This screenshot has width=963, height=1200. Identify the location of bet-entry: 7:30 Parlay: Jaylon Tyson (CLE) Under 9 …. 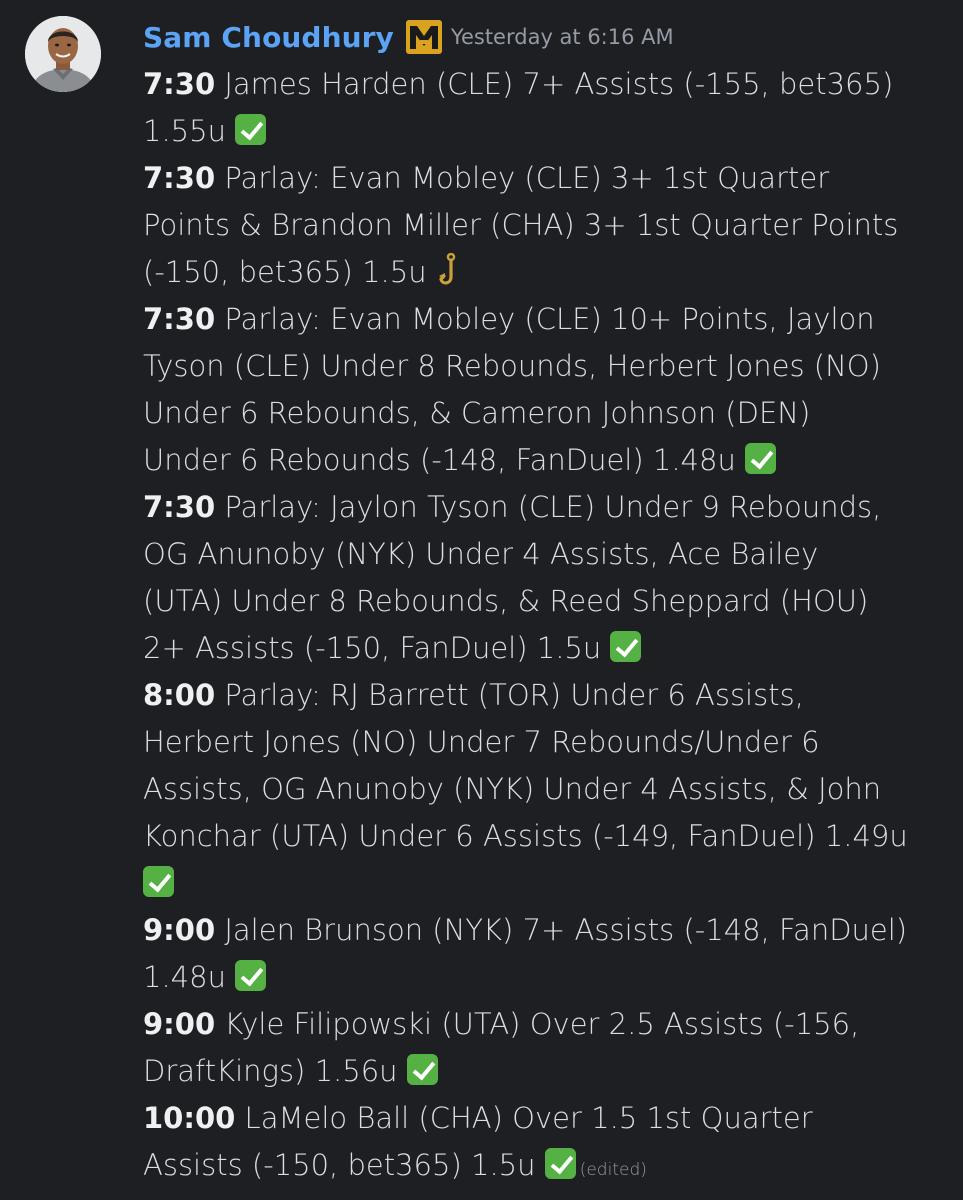
(543, 578).